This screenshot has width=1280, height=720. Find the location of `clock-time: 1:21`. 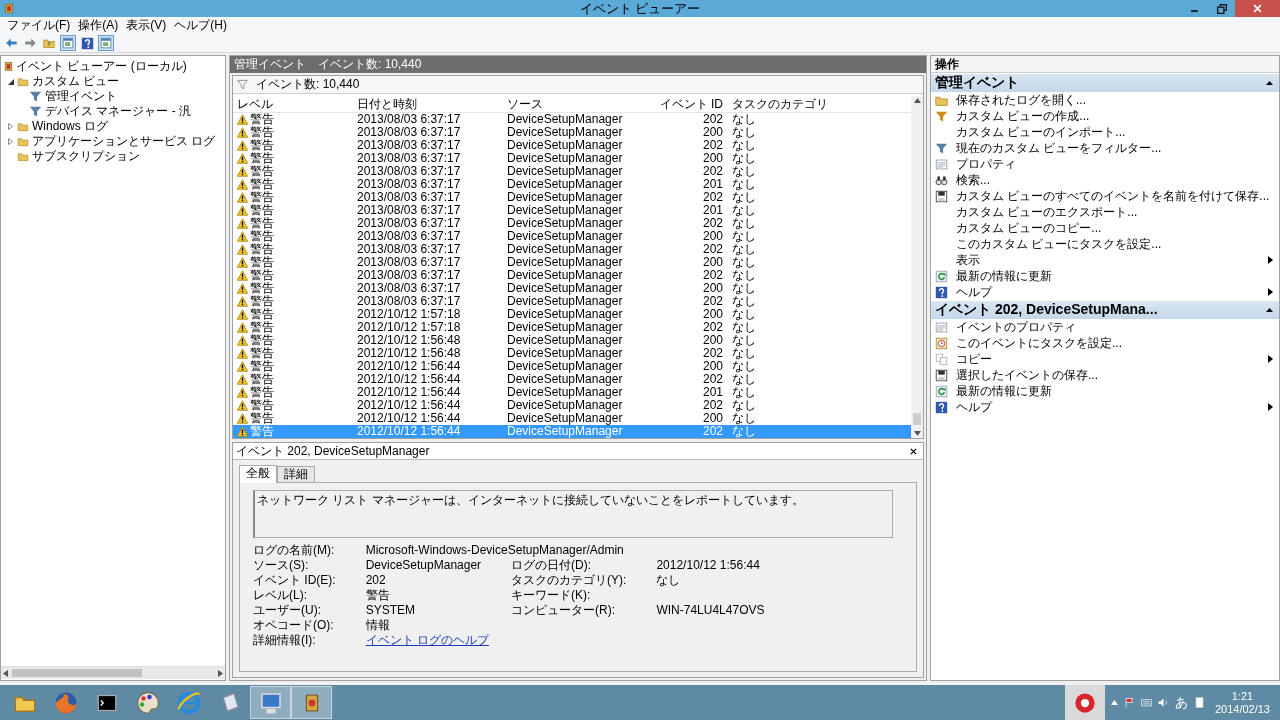

clock-time: 1:21 is located at coordinates (1242, 696).